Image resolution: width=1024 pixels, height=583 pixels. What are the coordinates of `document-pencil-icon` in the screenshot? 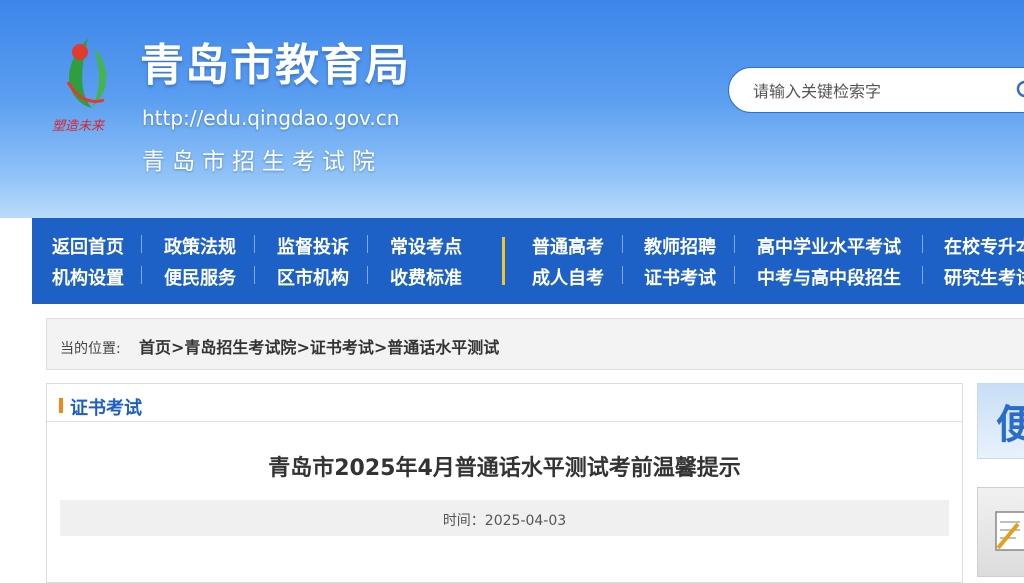 It's located at (1009, 531).